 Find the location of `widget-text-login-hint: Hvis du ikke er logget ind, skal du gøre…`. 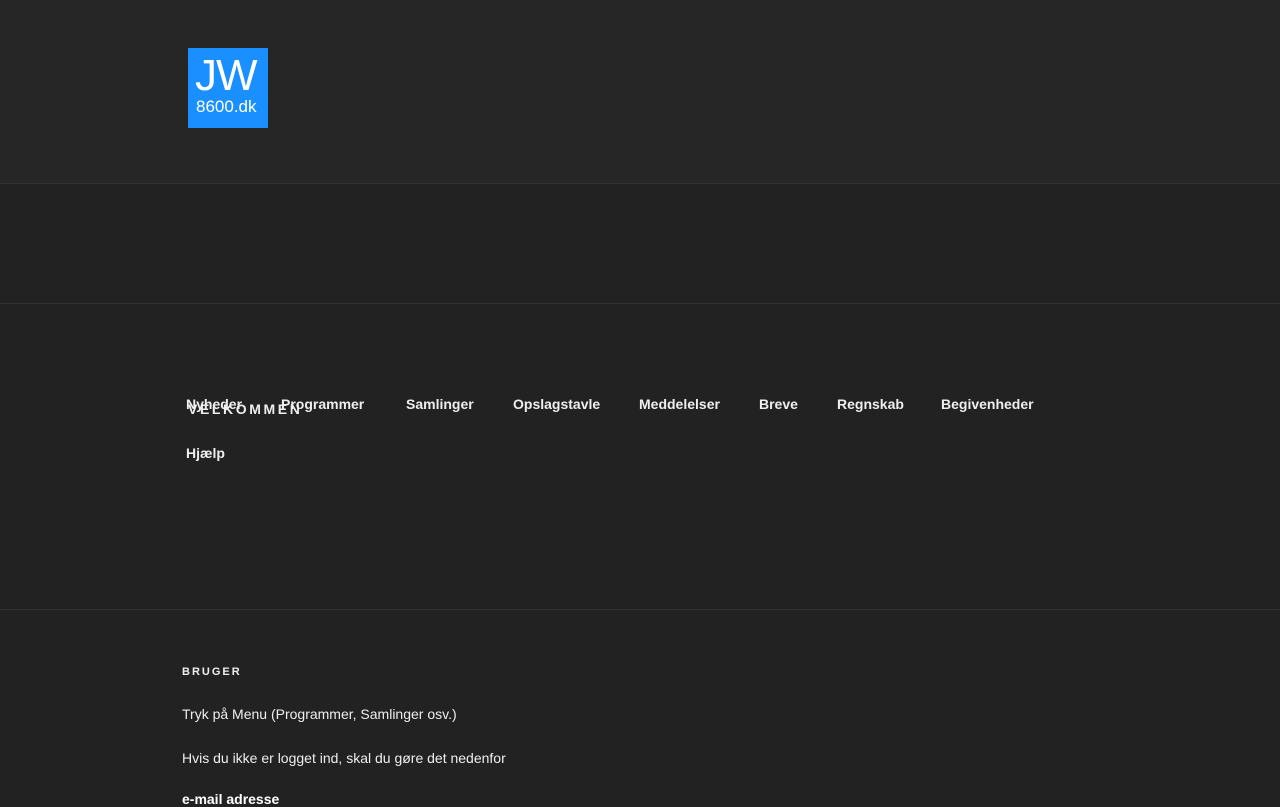

widget-text-login-hint: Hvis du ikke er logget ind, skal du gøre… is located at coordinates (344, 758).